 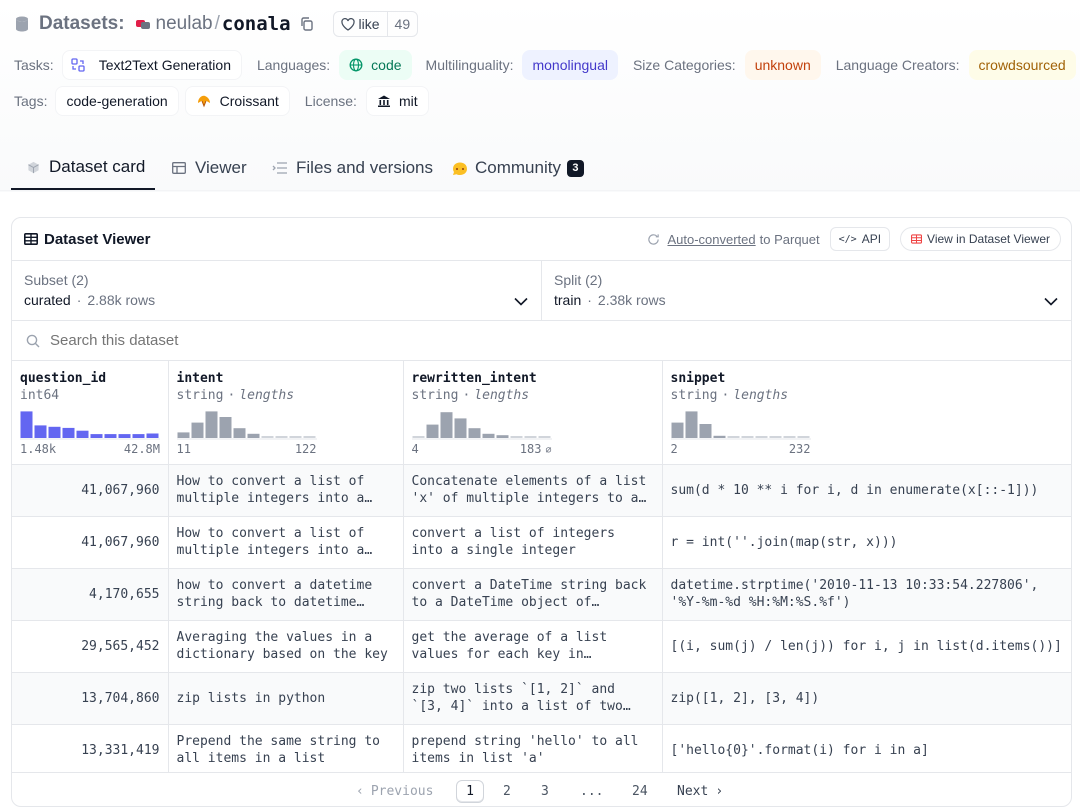 What do you see at coordinates (82, 24) in the screenshot?
I see `section-label: Datasets:` at bounding box center [82, 24].